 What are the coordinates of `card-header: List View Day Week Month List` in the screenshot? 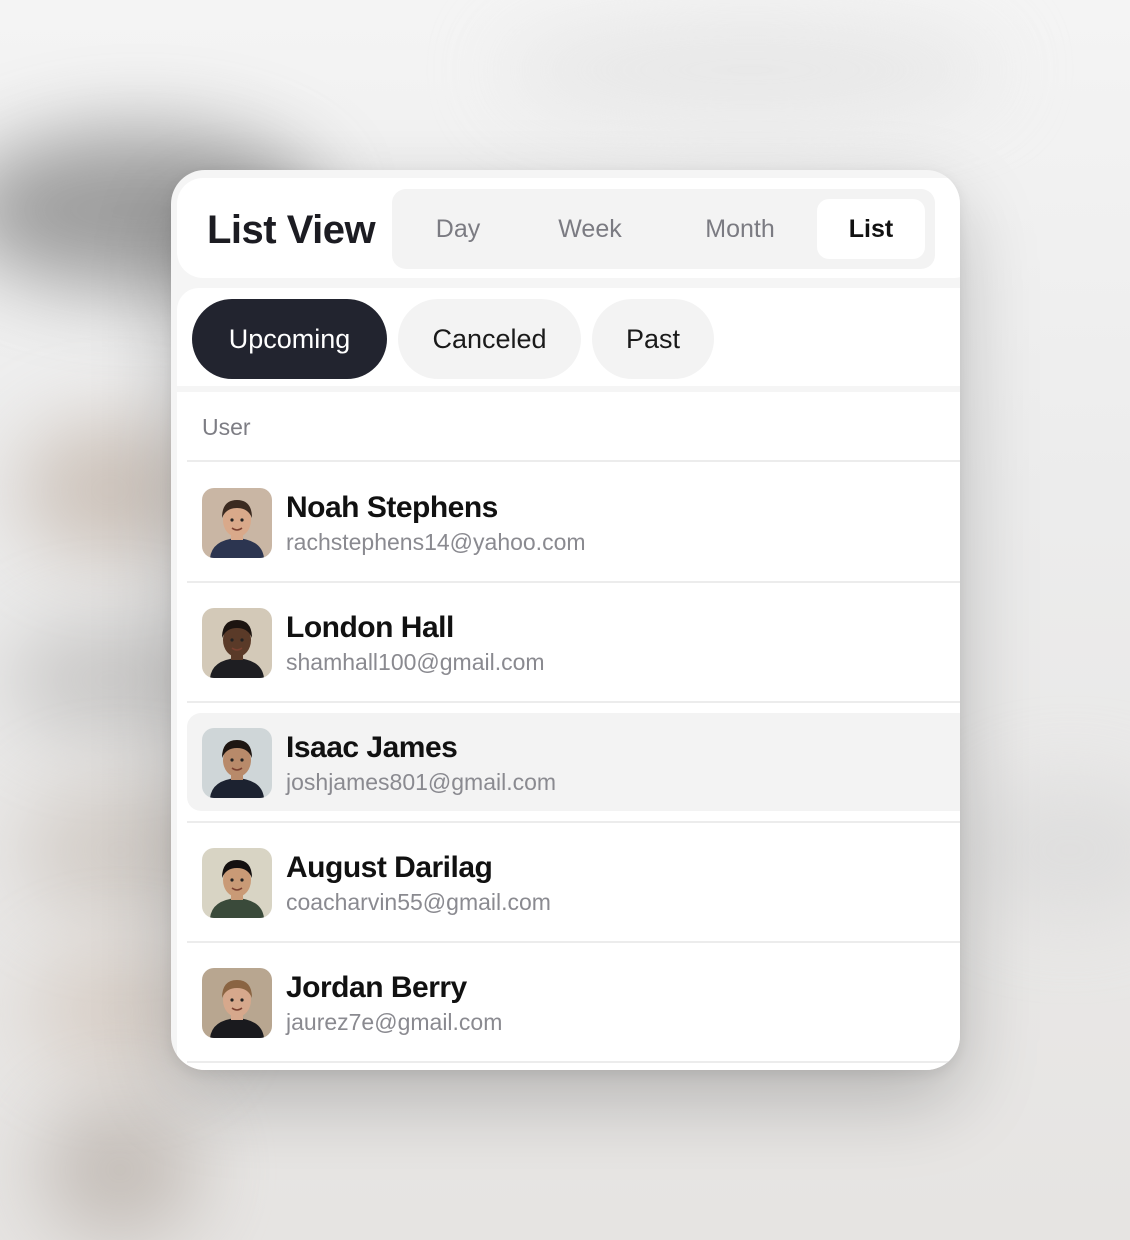 It's located at (568, 228).